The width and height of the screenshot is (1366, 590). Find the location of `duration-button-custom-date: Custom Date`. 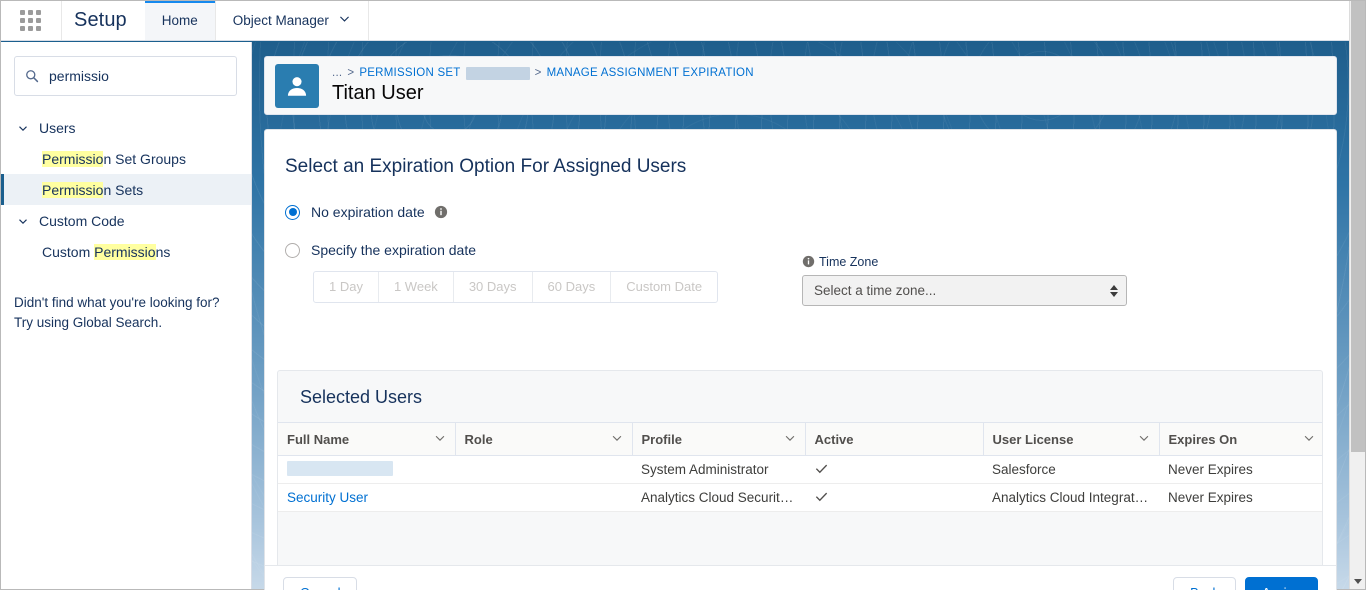

duration-button-custom-date: Custom Date is located at coordinates (664, 287).